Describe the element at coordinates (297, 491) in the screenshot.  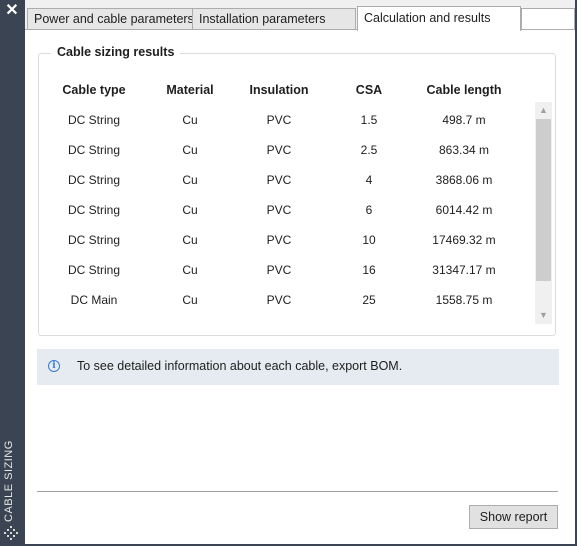
I see `footer-divider` at that location.